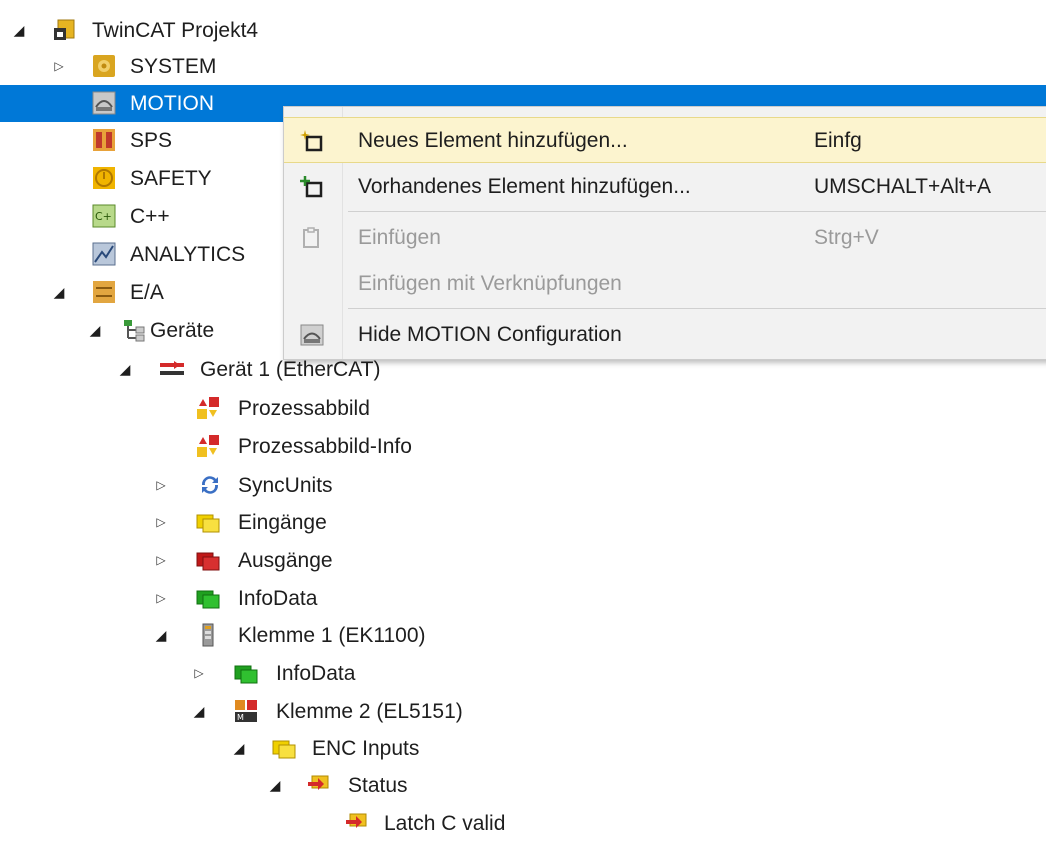 The width and height of the screenshot is (1046, 842). What do you see at coordinates (172, 103) in the screenshot?
I see `tree-item-label: MOTION` at bounding box center [172, 103].